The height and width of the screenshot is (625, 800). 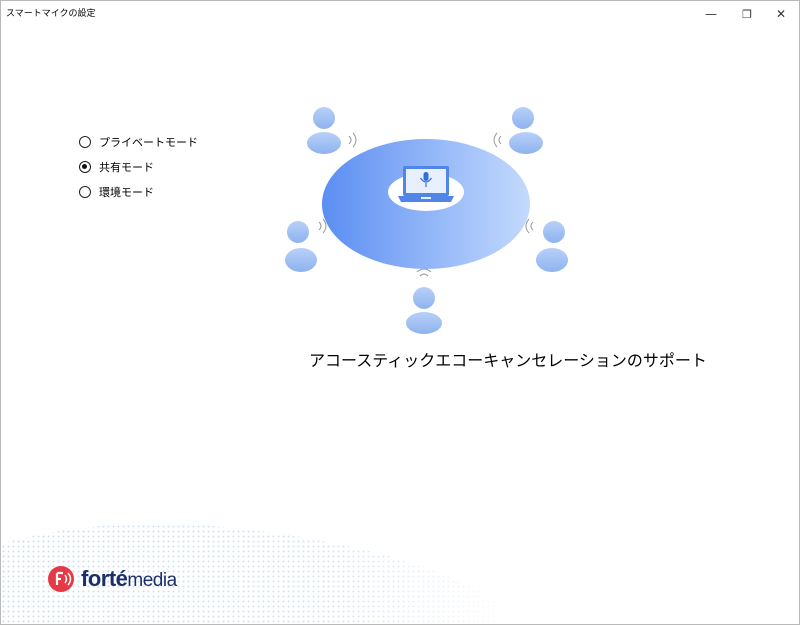 What do you see at coordinates (51, 14) in the screenshot?
I see `window-title: スマートマイクの設定` at bounding box center [51, 14].